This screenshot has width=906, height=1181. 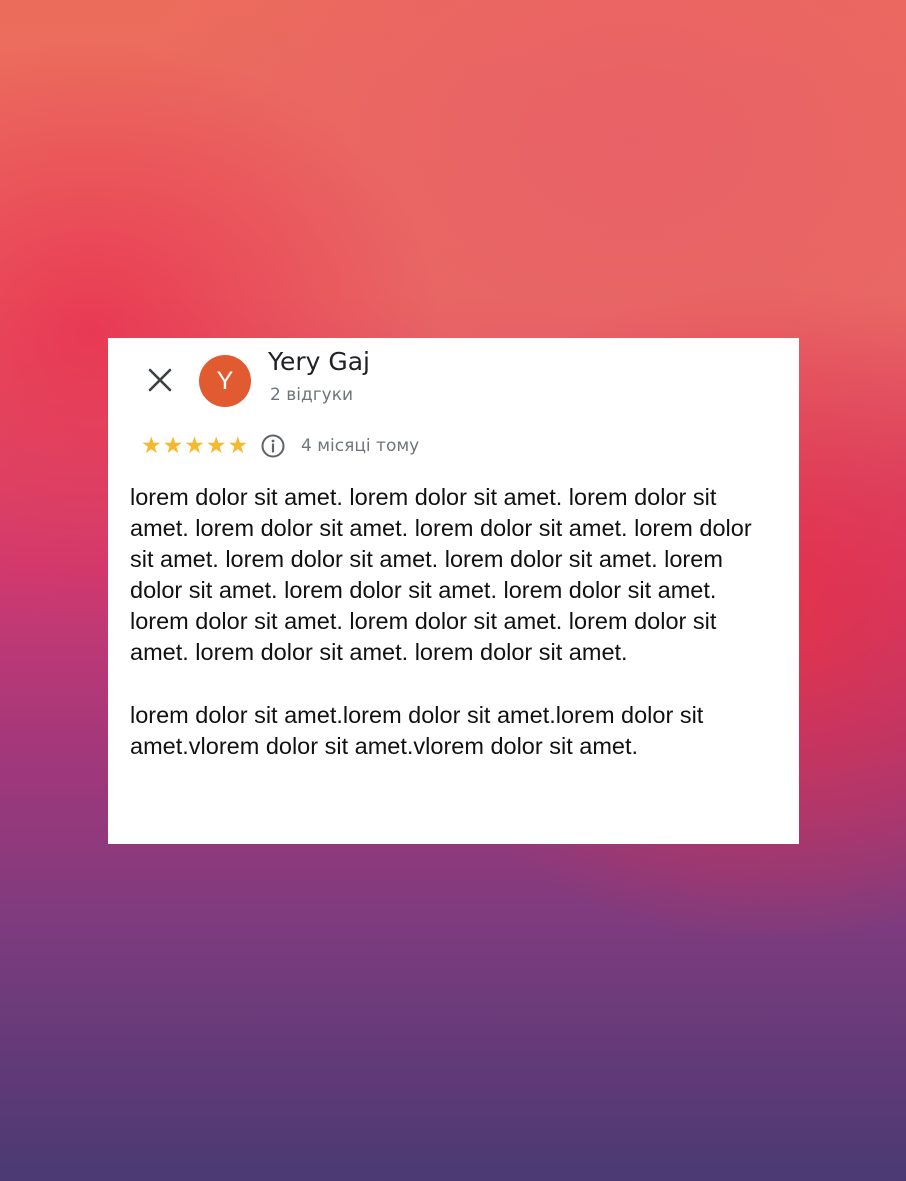 I want to click on star-rating: ★ ★ ★ ★ ★, so click(x=194, y=446).